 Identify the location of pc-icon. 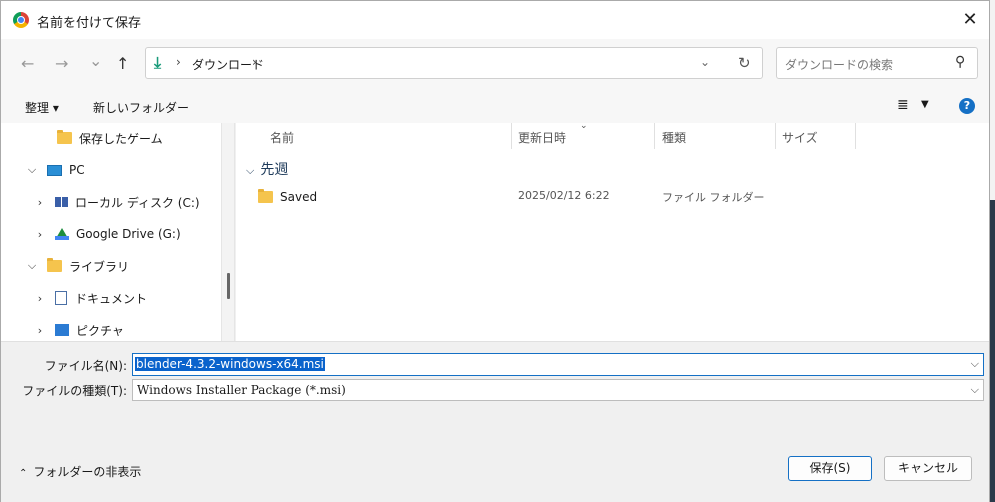
(54, 170).